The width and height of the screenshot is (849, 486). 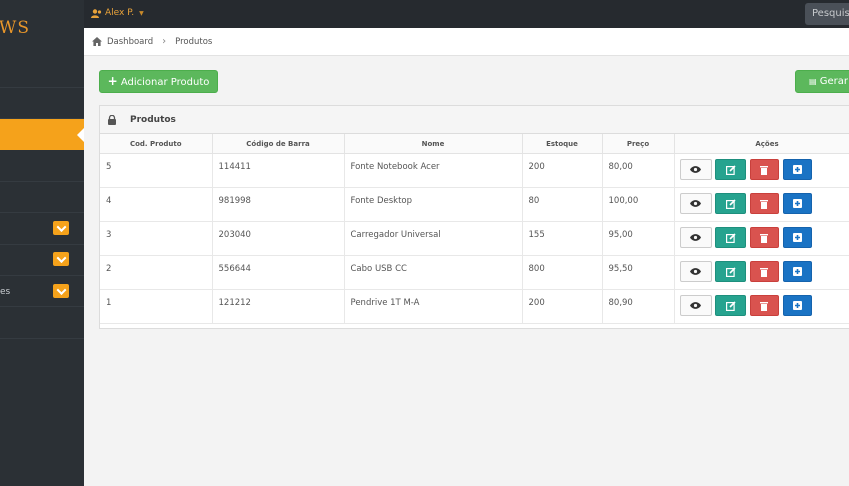 I want to click on column-header: Ações, so click(x=761, y=144).